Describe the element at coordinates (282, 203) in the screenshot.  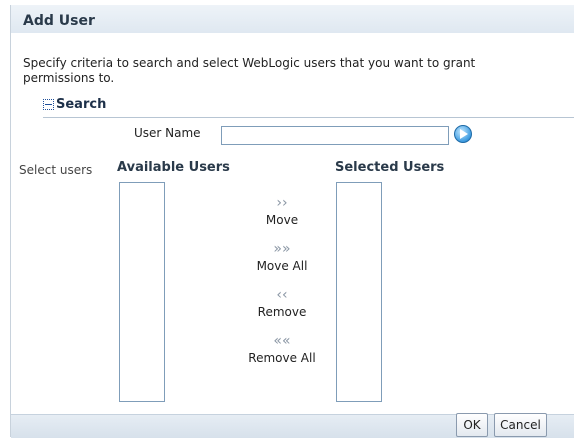
I see `move-right-icon: ››` at that location.